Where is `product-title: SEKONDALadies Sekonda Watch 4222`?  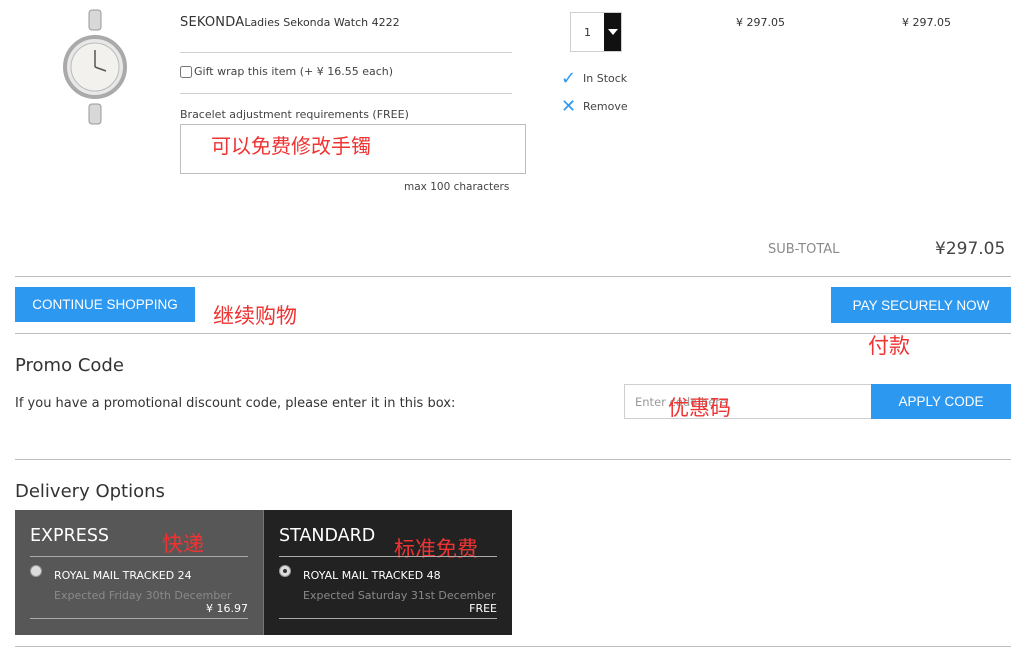
product-title: SEKONDALadies Sekonda Watch 4222 is located at coordinates (290, 22).